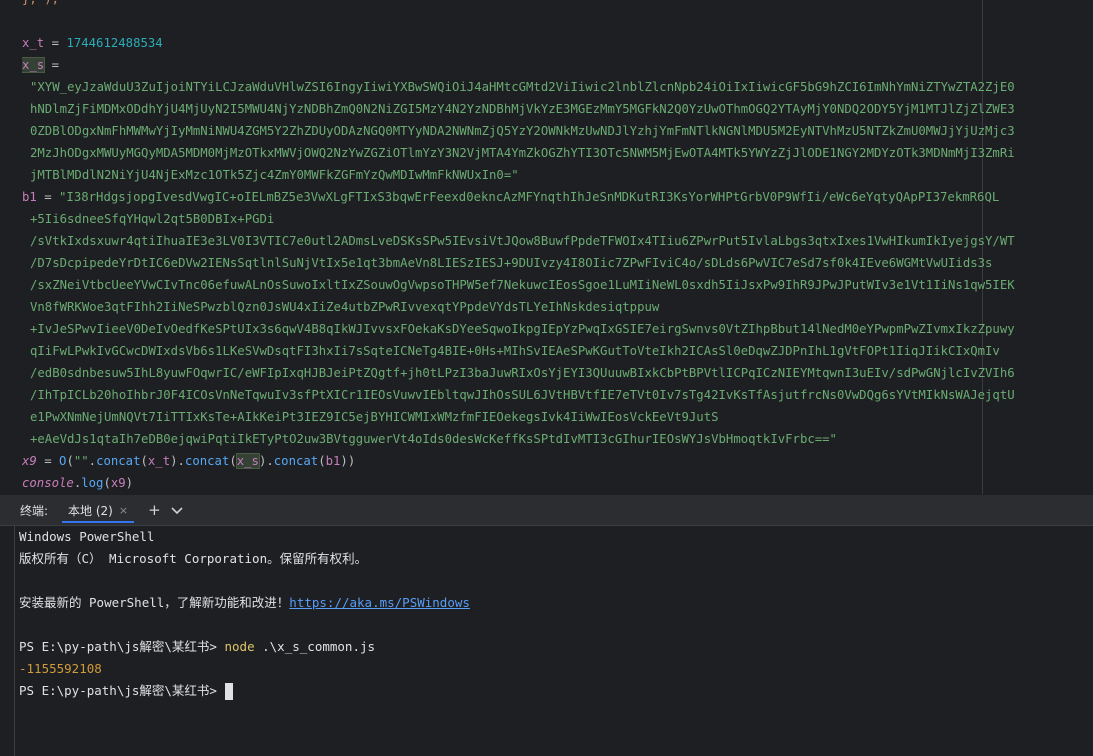 The width and height of the screenshot is (1093, 756). I want to click on text-cursor, so click(228, 691).